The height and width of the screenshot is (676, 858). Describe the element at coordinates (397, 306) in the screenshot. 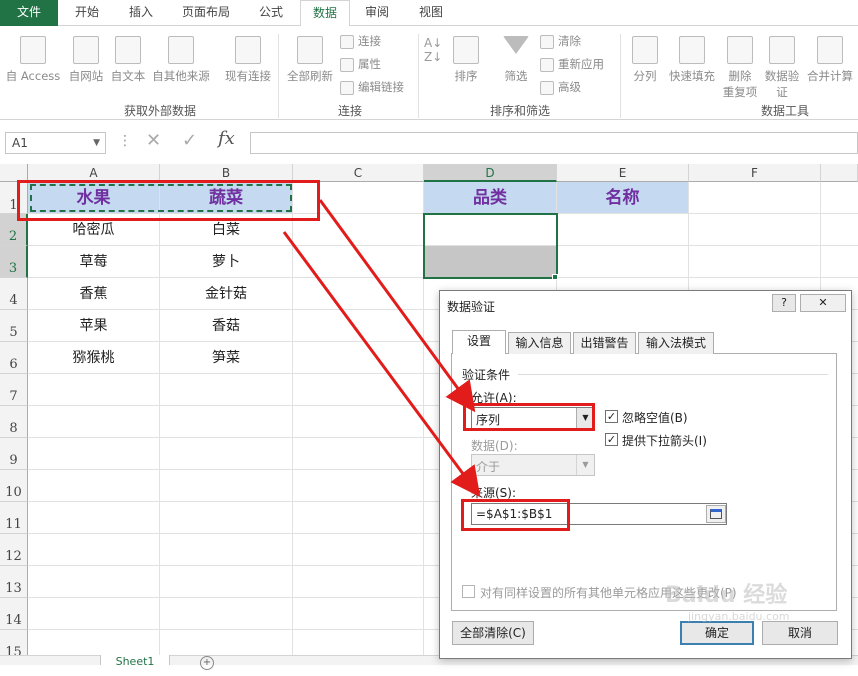

I see `arrow-to-allow` at that location.